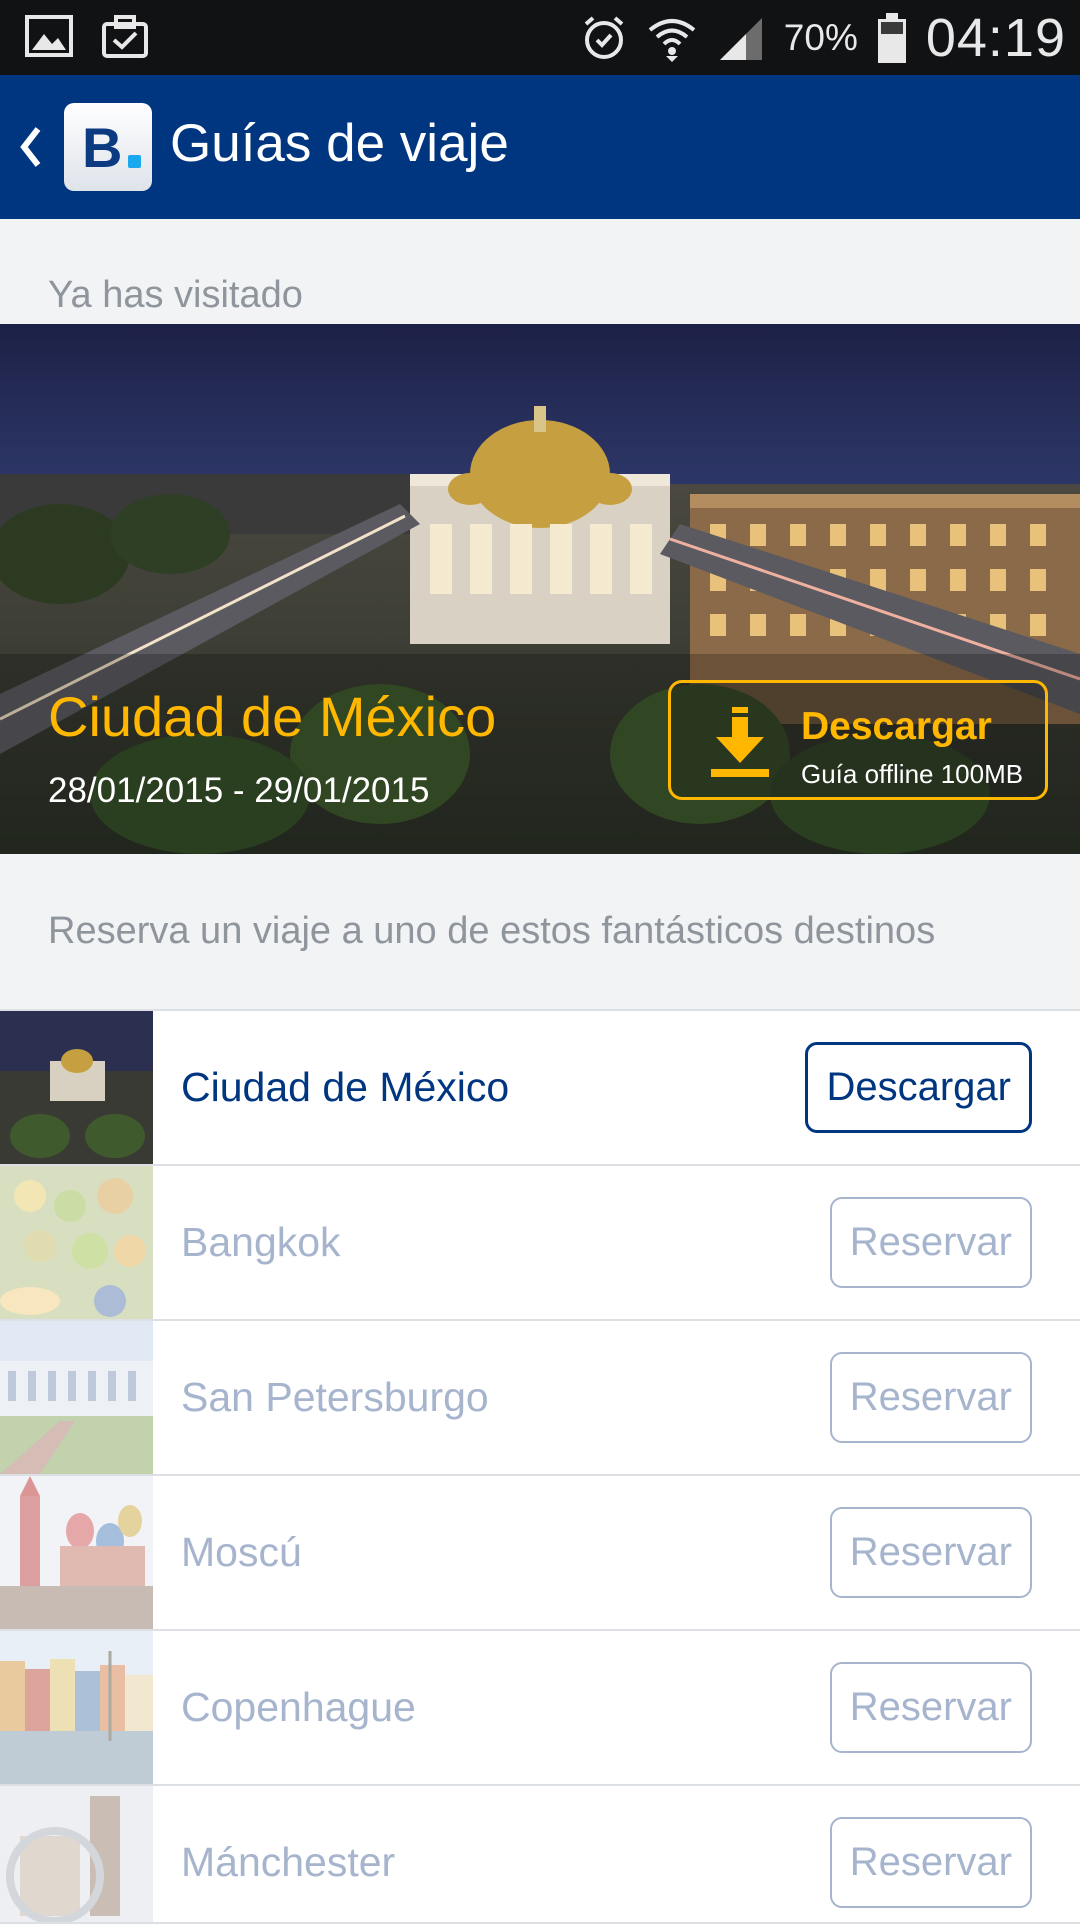 The image size is (1080, 1924). I want to click on list-item: Ciudad de México Descargar, so click(540, 1088).